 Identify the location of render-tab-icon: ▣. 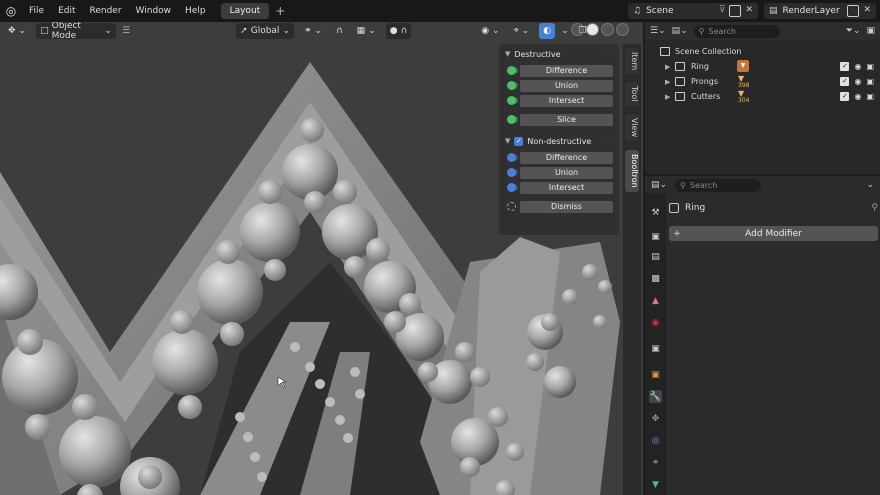
(655, 236).